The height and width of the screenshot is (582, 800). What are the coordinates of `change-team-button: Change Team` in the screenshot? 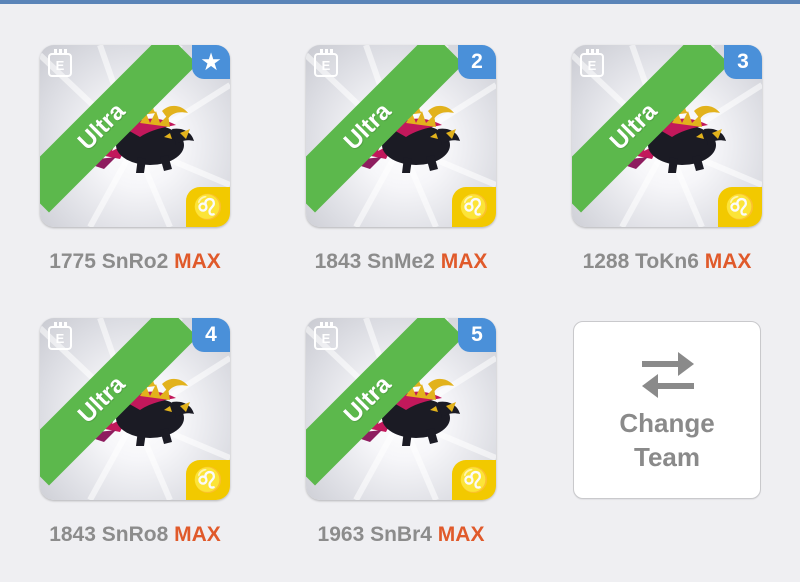 It's located at (667, 410).